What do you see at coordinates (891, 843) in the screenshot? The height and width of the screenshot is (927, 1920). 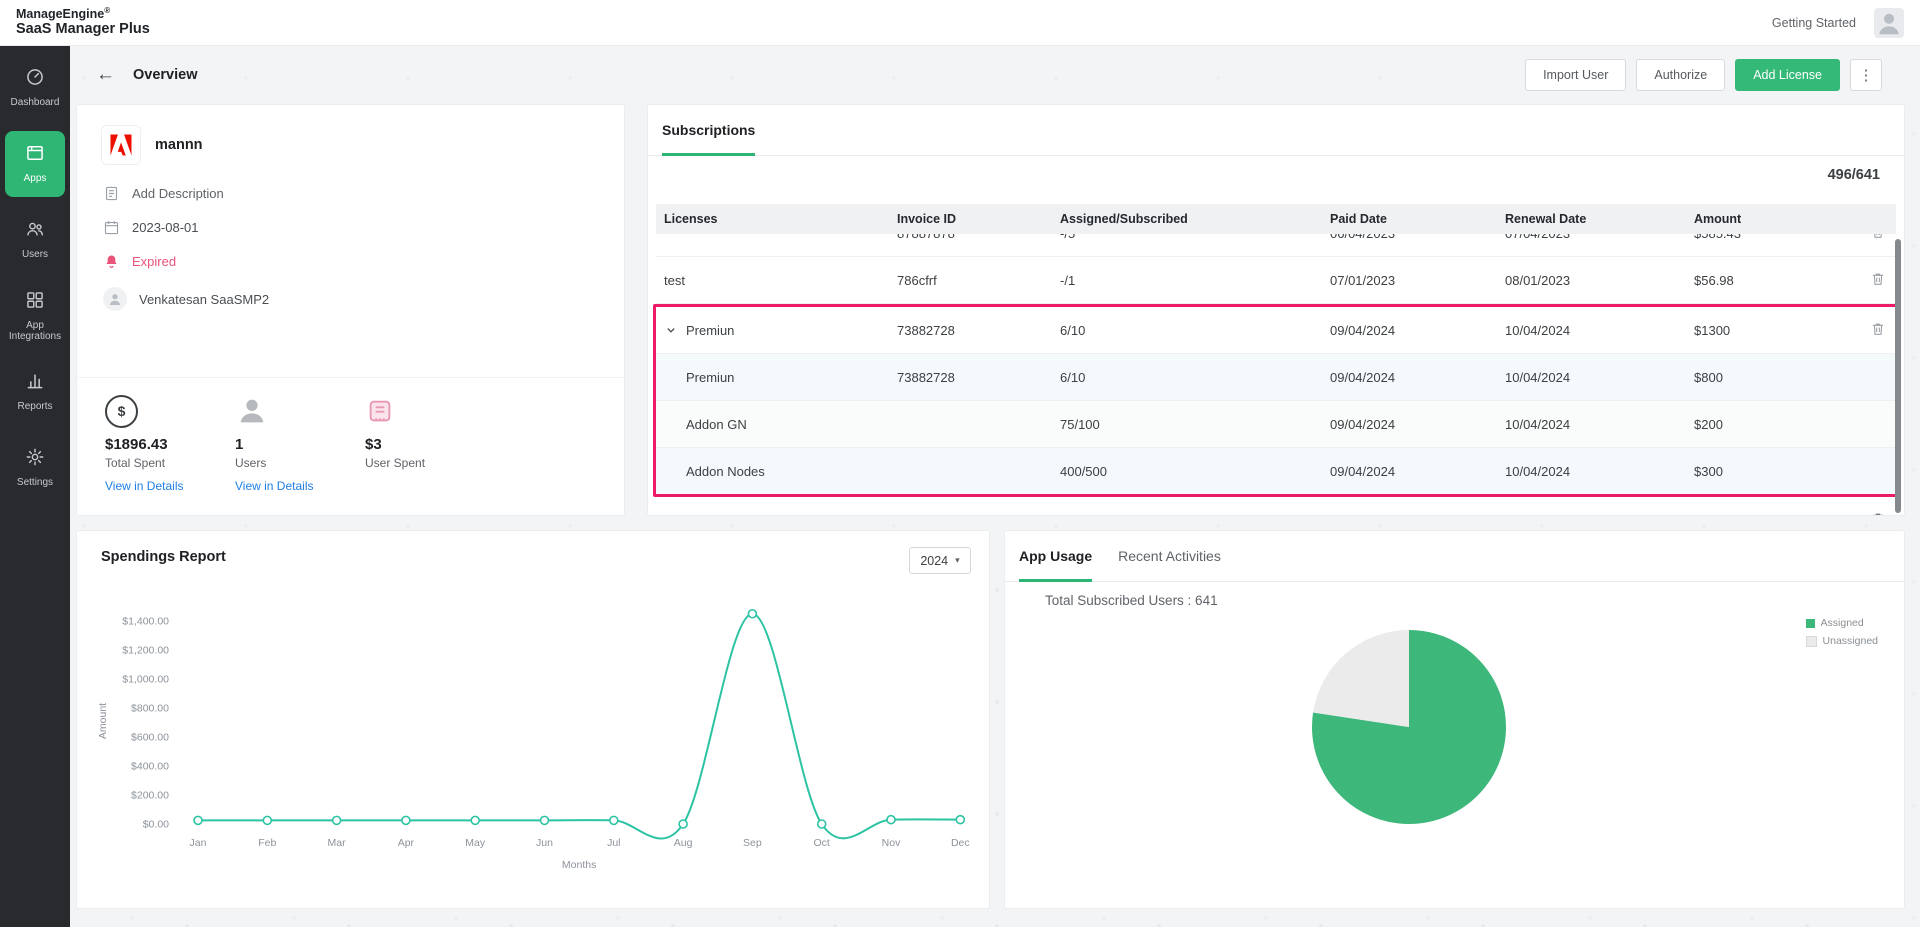 I see `svg-text: Nov` at bounding box center [891, 843].